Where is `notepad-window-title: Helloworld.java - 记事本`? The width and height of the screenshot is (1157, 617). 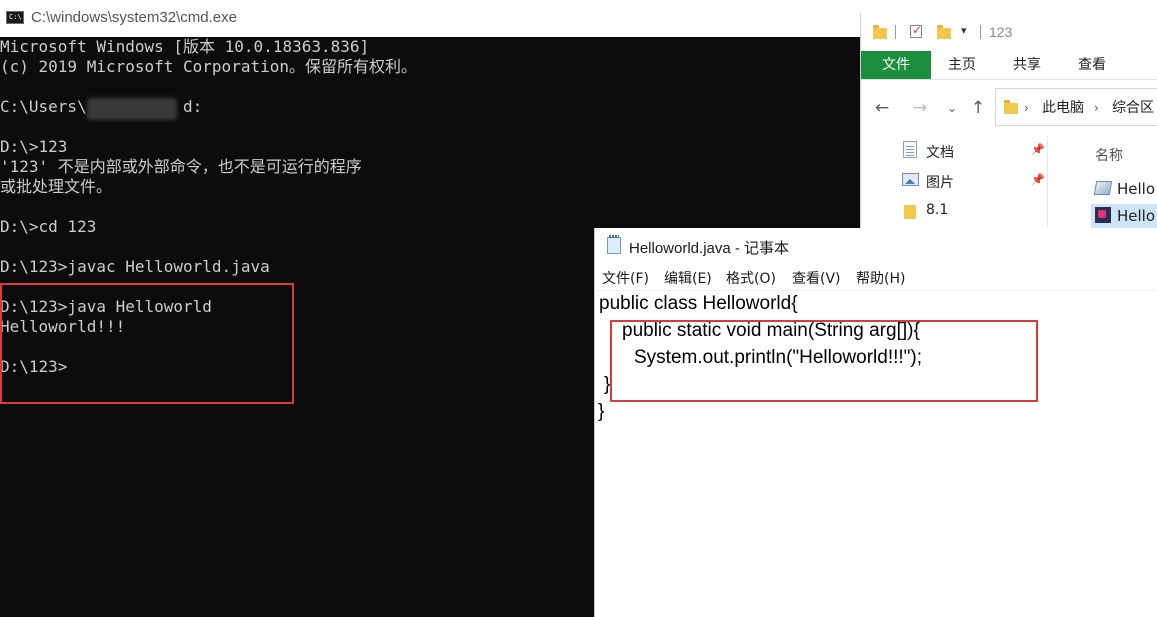
notepad-window-title: Helloworld.java - 记事本 is located at coordinates (709, 248).